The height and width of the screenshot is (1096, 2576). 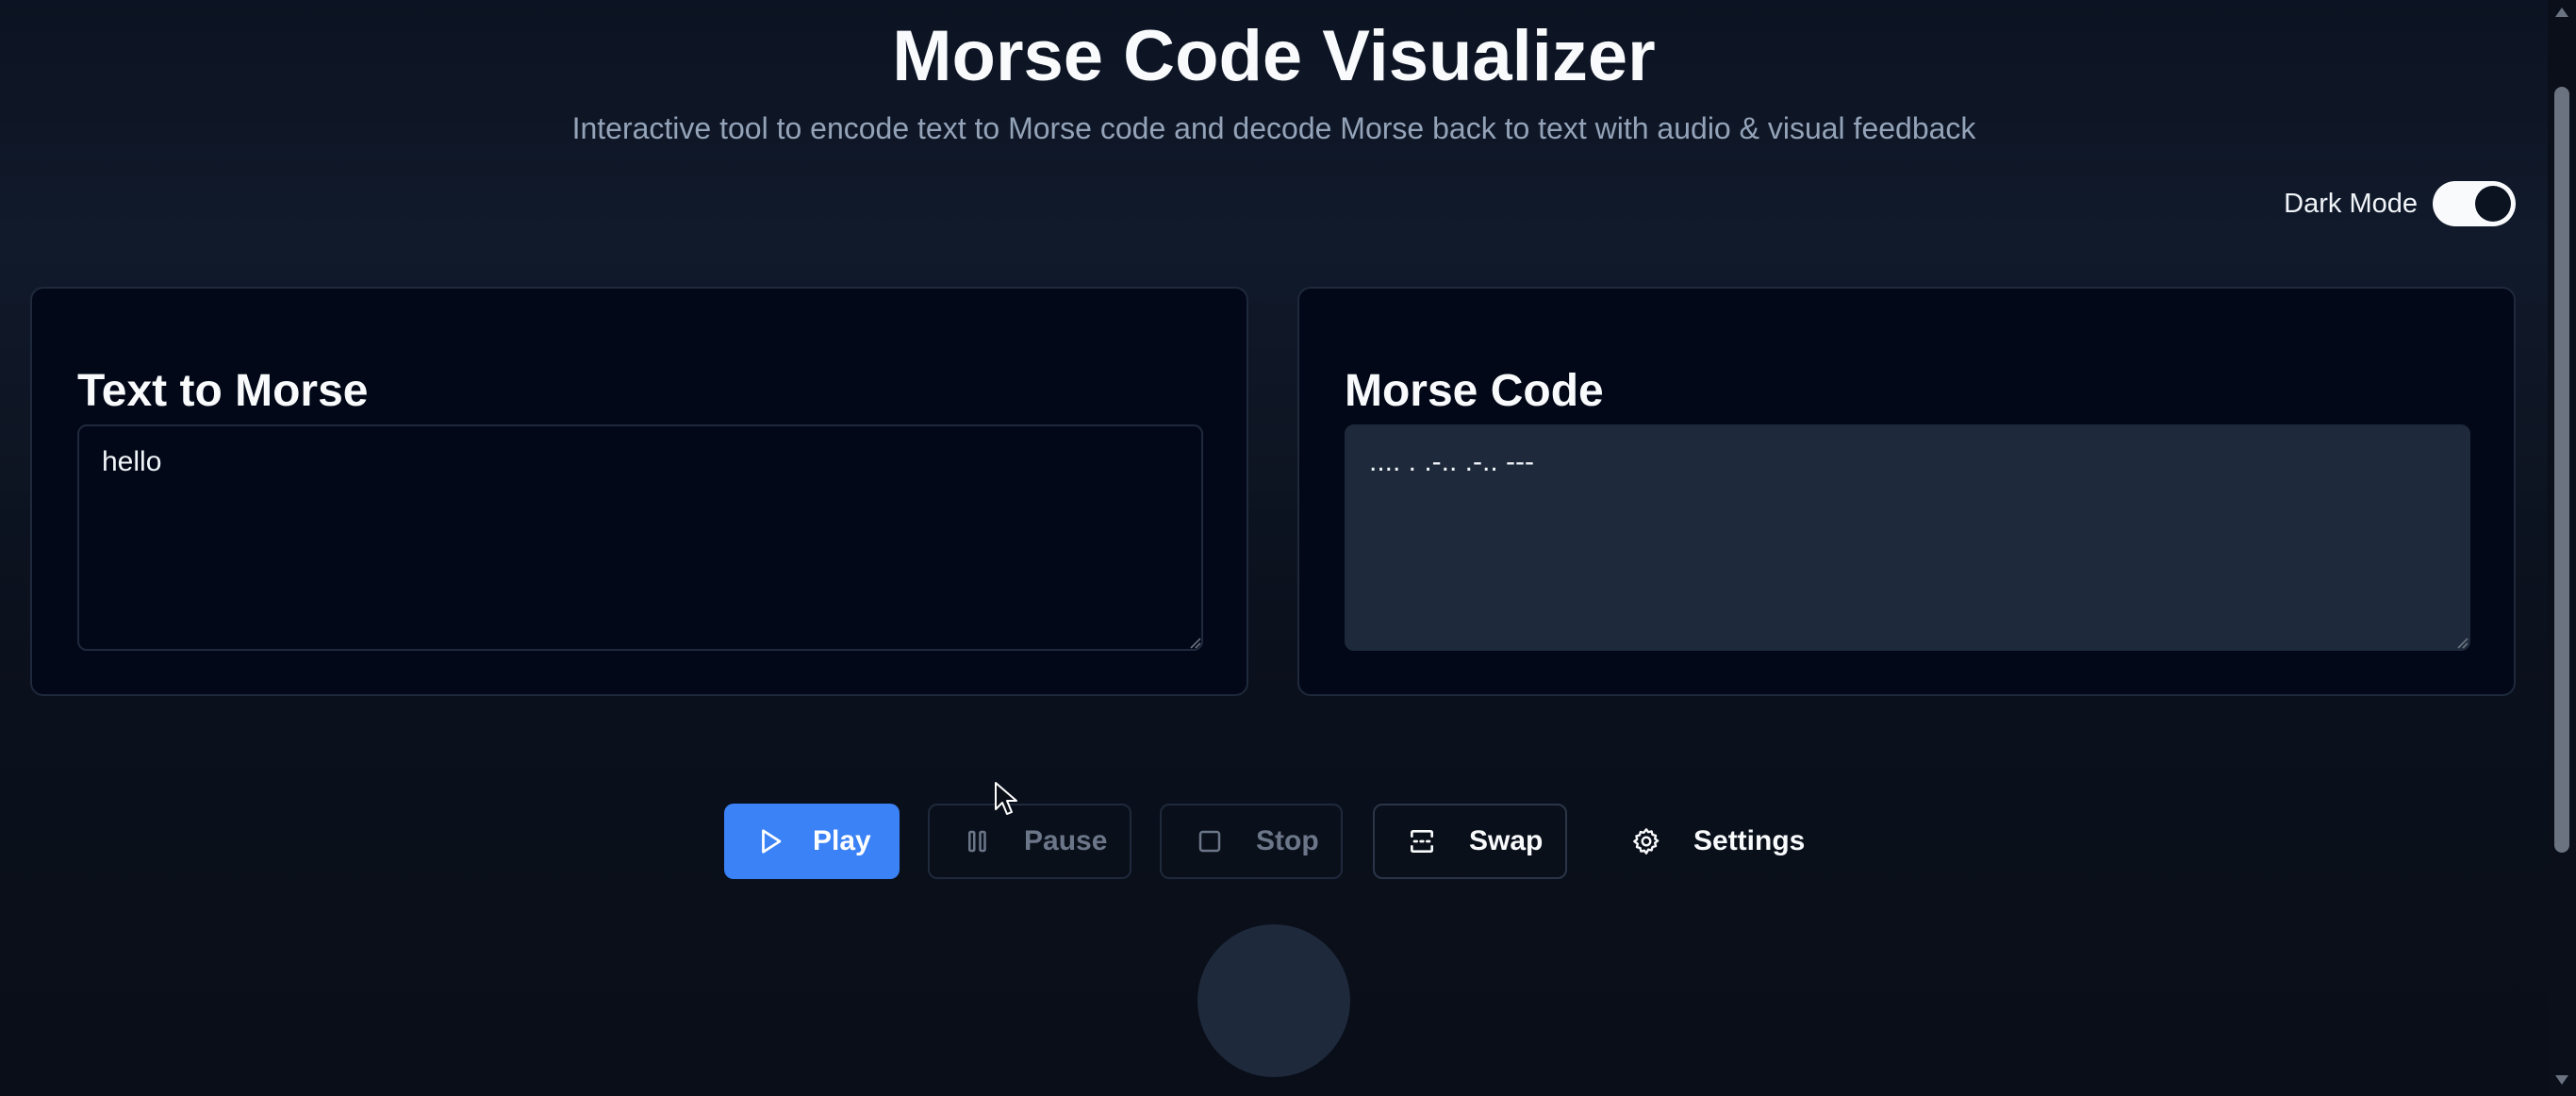 What do you see at coordinates (1422, 841) in the screenshot?
I see `swap-icon` at bounding box center [1422, 841].